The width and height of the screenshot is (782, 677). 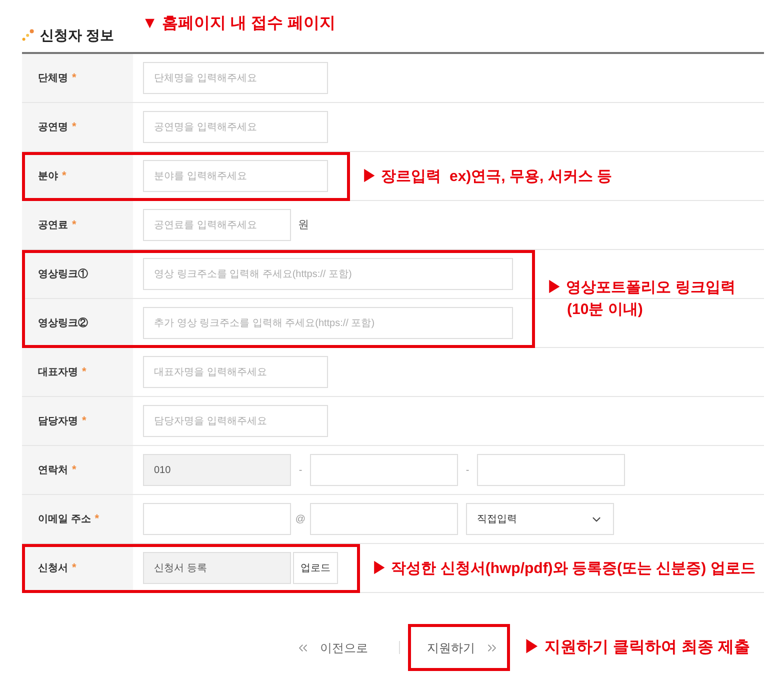 I want to click on field-label: 영상링크②, so click(x=63, y=323).